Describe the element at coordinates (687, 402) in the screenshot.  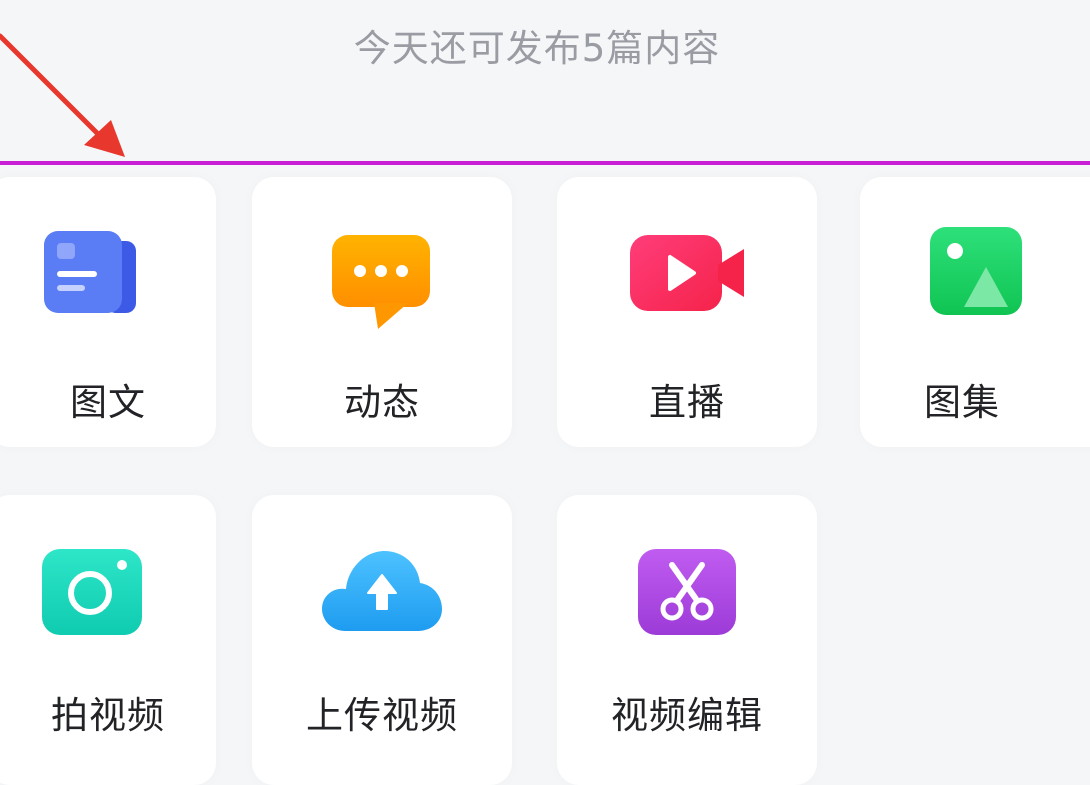
I see `option-label: 直播` at that location.